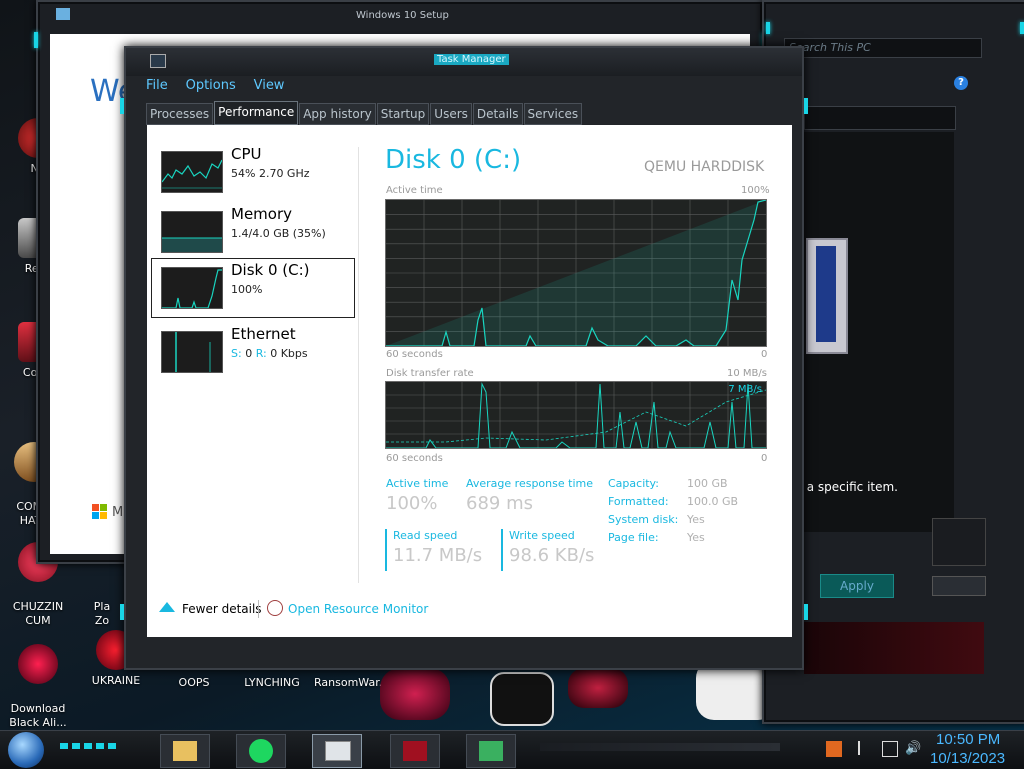 The height and width of the screenshot is (769, 1024). What do you see at coordinates (633, 537) in the screenshot?
I see `prop-page-file-label: Page file:` at bounding box center [633, 537].